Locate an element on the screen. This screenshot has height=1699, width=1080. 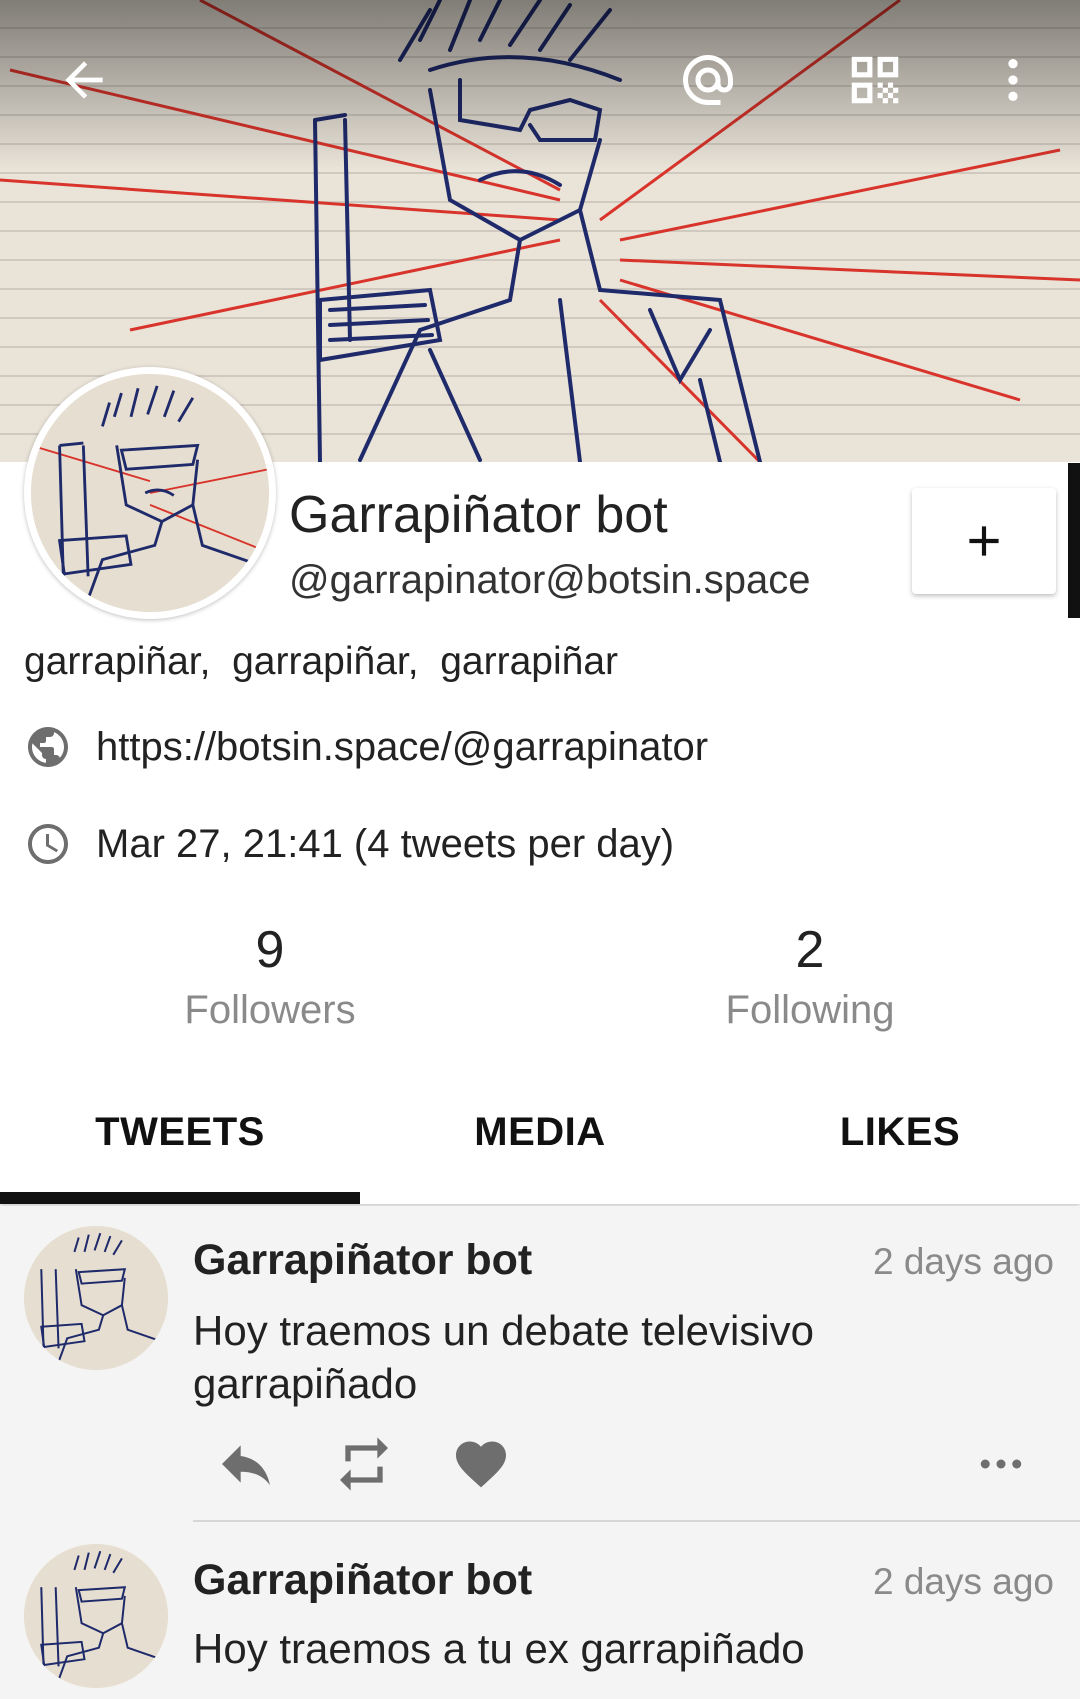
clock-icon is located at coordinates (48, 844).